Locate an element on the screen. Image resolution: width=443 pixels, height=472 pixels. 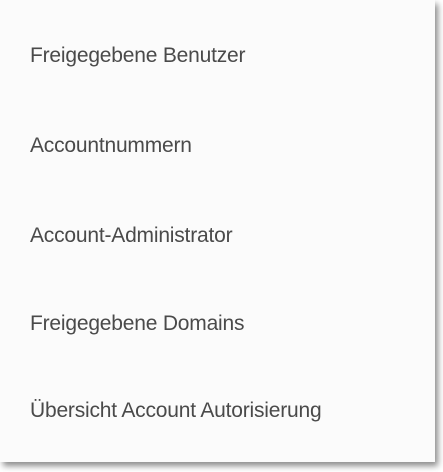
menu-item-label: Freigegebene Benutzer is located at coordinates (138, 55).